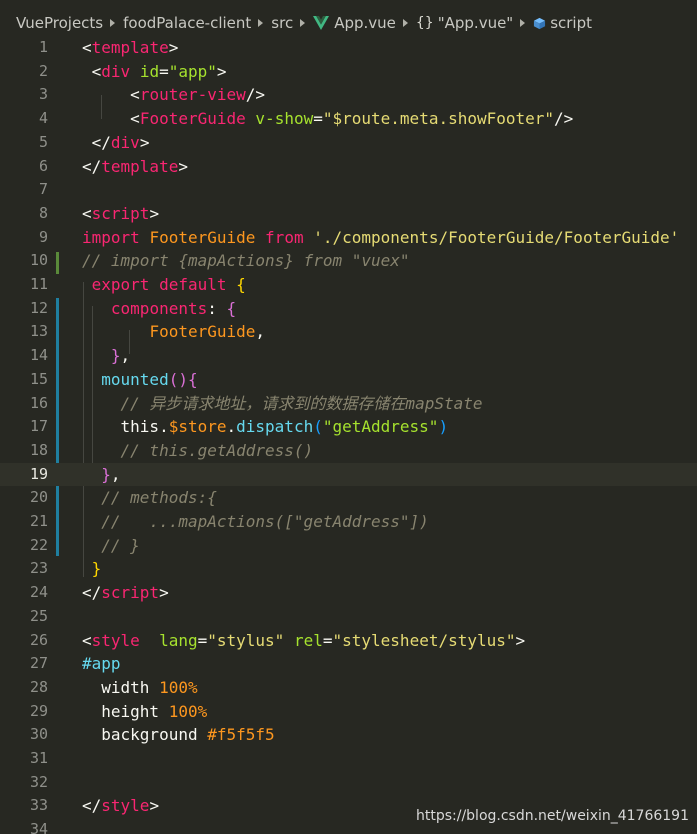 This screenshot has height=834, width=697. I want to click on code-line: 27 #app, so click(348, 664).